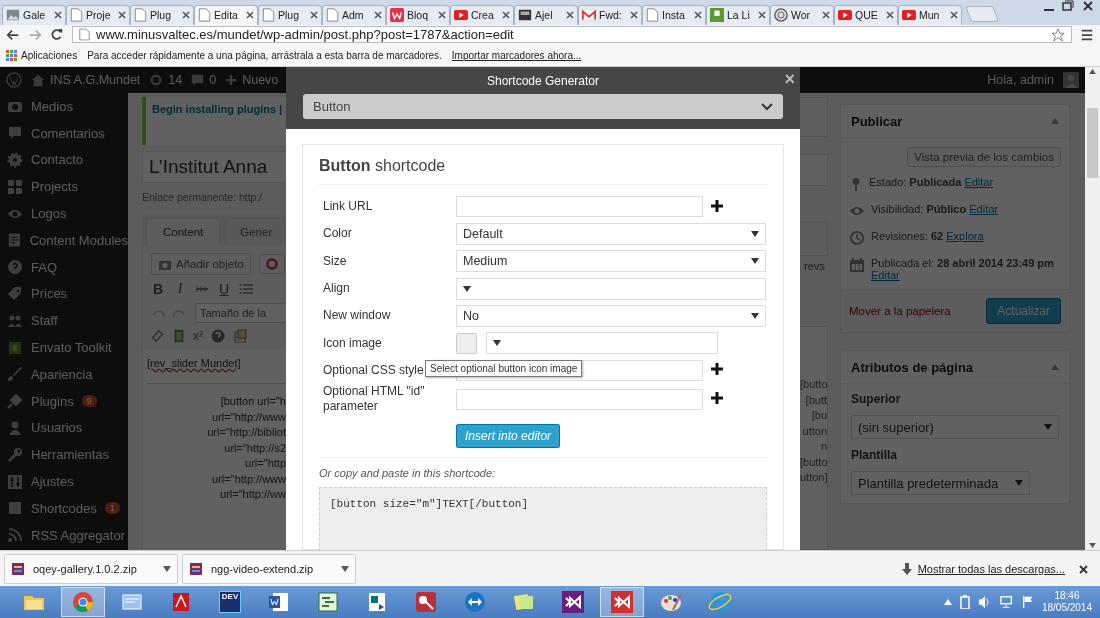 The width and height of the screenshot is (1100, 618). I want to click on field-label: Optional HTML "id" parameter, so click(374, 399).